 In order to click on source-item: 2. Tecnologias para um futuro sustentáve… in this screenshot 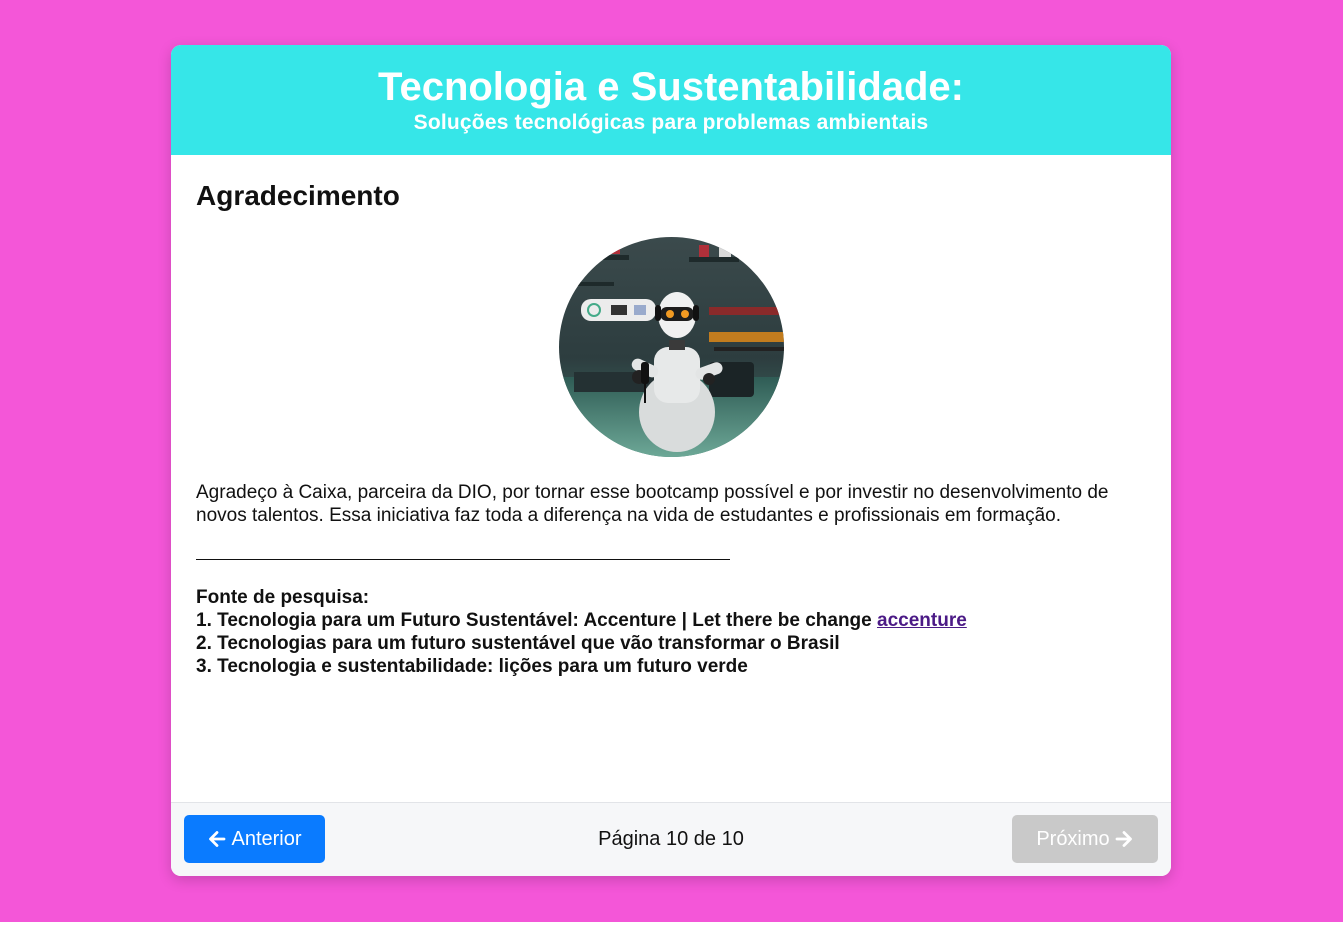, I will do `click(518, 643)`.